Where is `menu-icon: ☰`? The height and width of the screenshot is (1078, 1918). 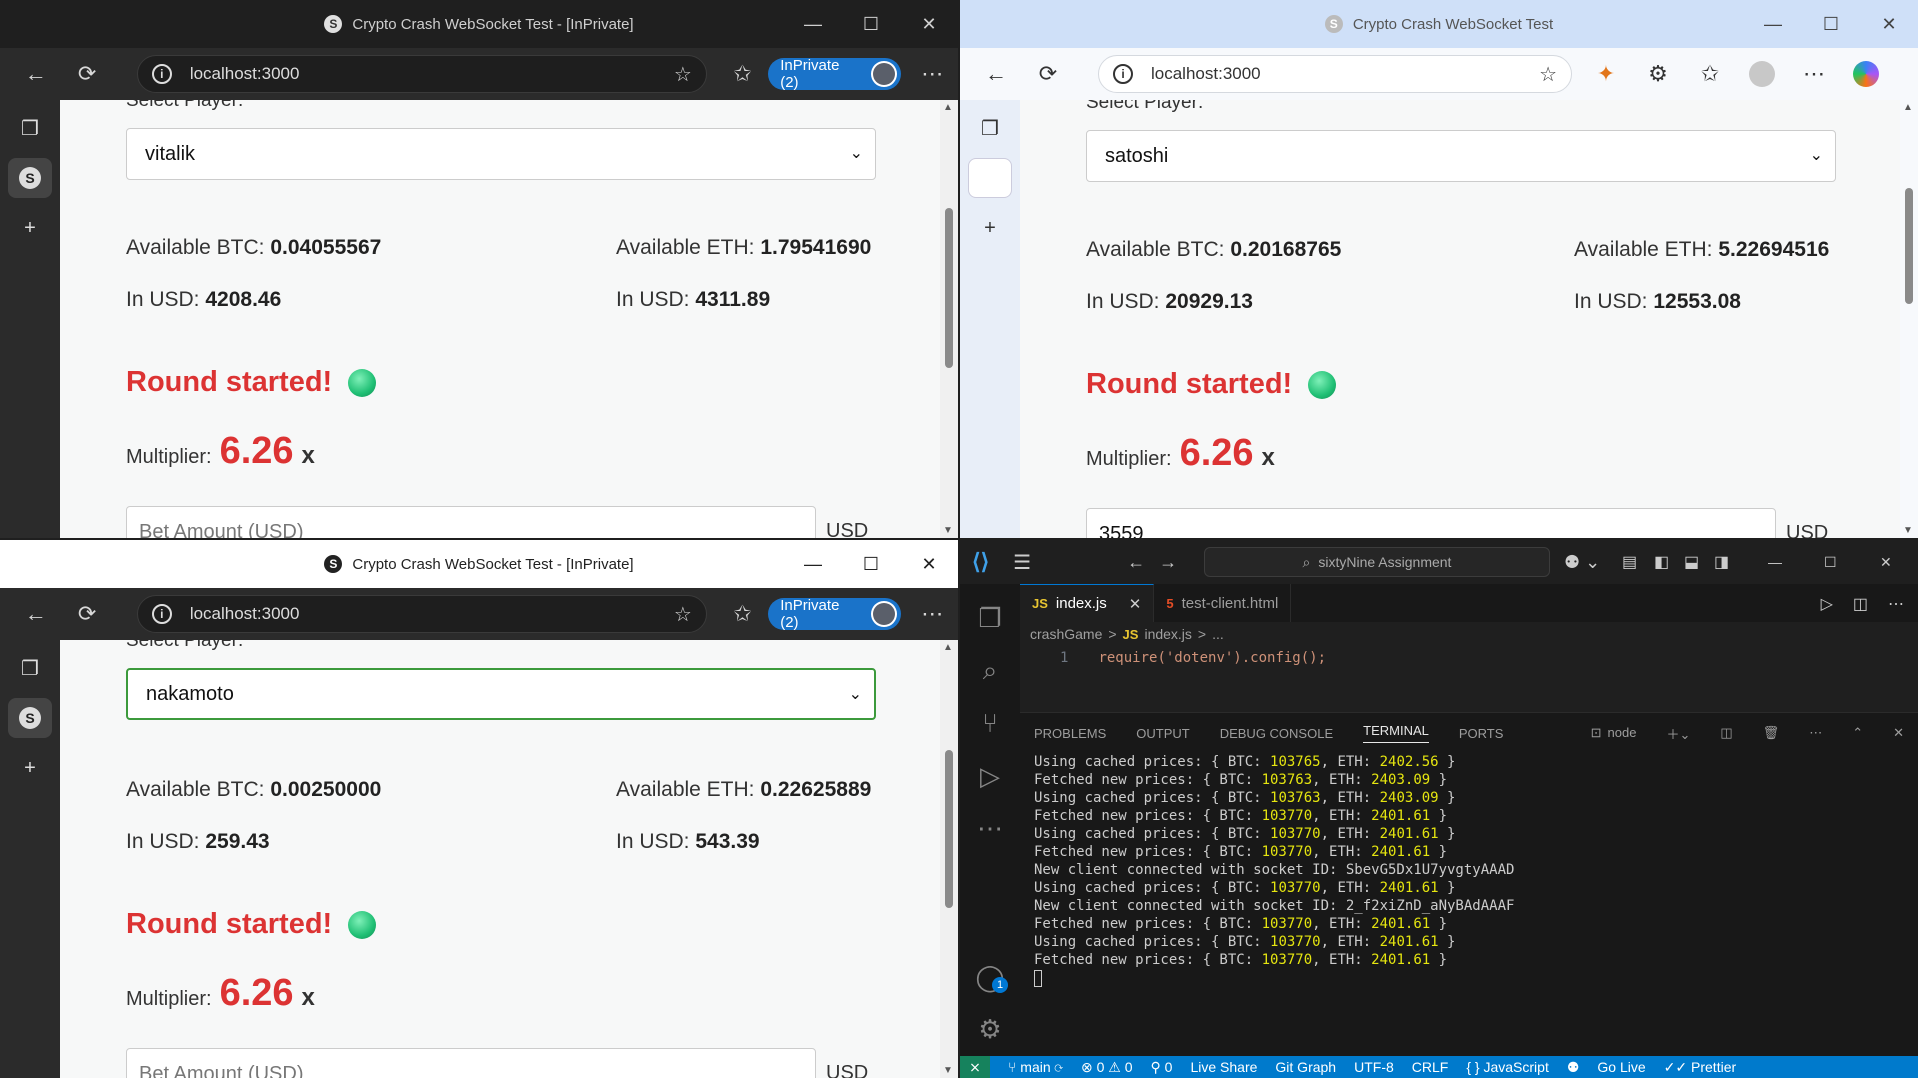
menu-icon: ☰ is located at coordinates (1022, 562).